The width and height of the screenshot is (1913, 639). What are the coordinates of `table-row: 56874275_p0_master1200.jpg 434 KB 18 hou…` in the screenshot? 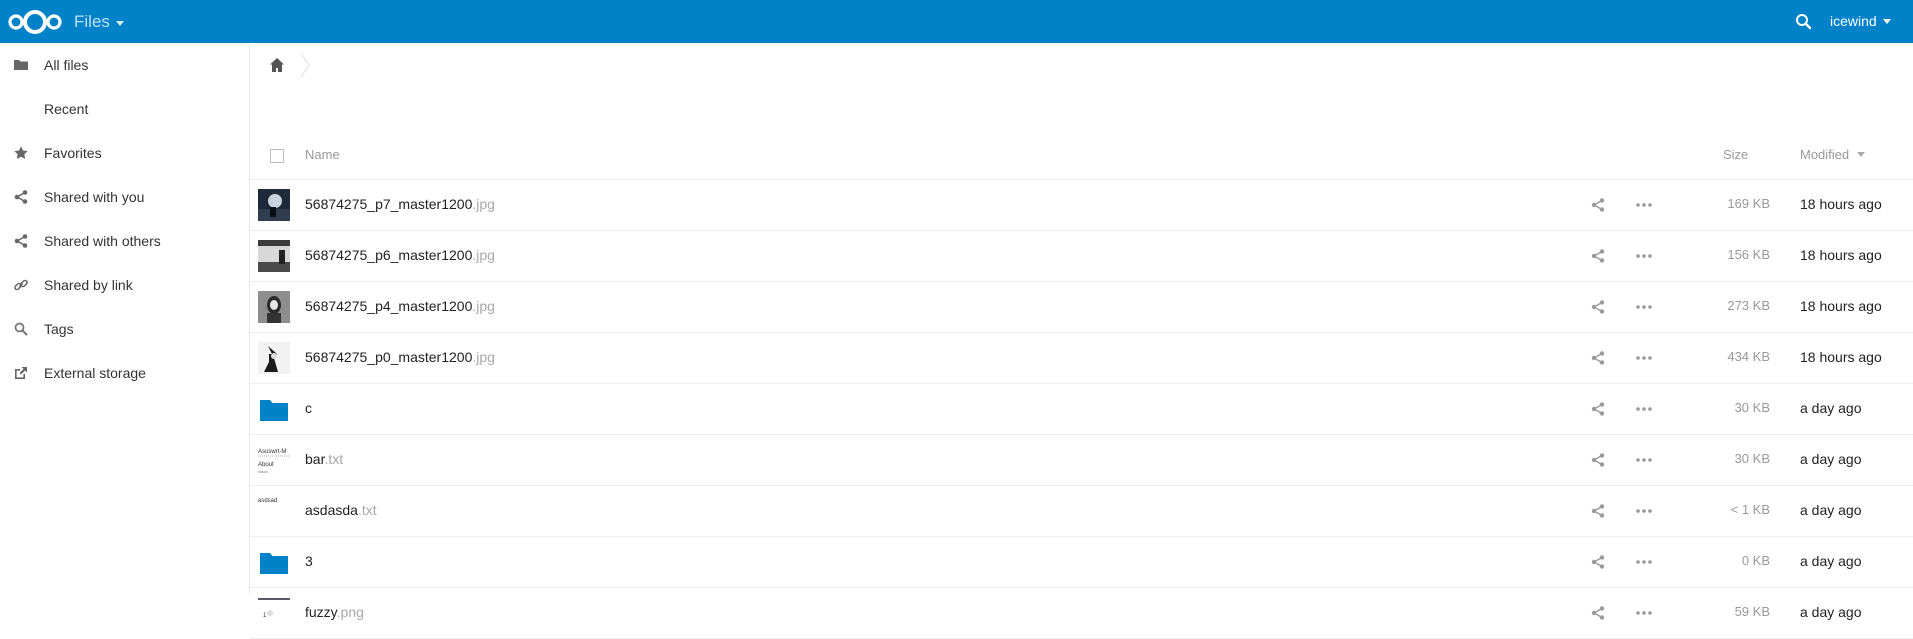 It's located at (1081, 358).